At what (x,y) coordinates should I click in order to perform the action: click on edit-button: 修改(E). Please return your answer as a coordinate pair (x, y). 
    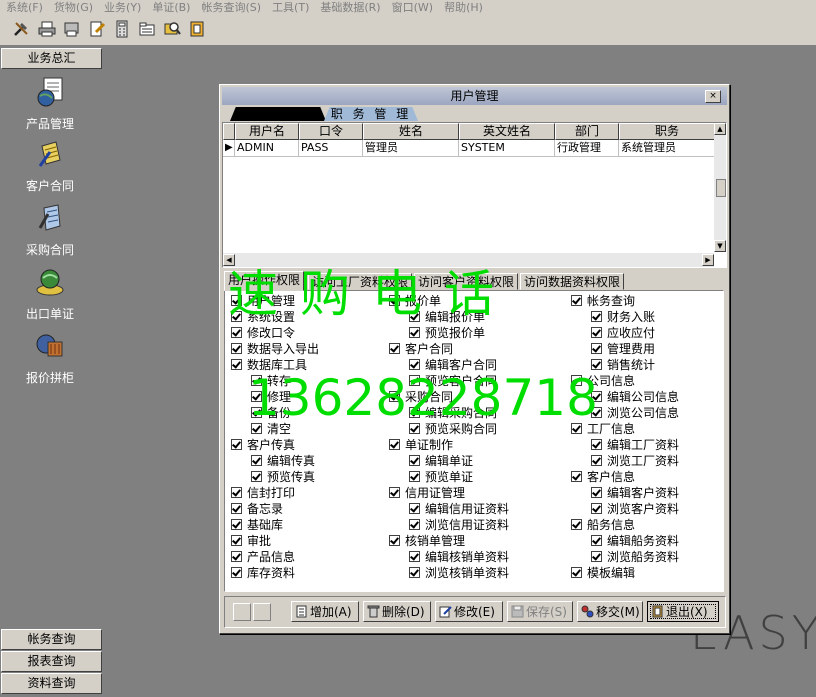
    Looking at the image, I should click on (469, 611).